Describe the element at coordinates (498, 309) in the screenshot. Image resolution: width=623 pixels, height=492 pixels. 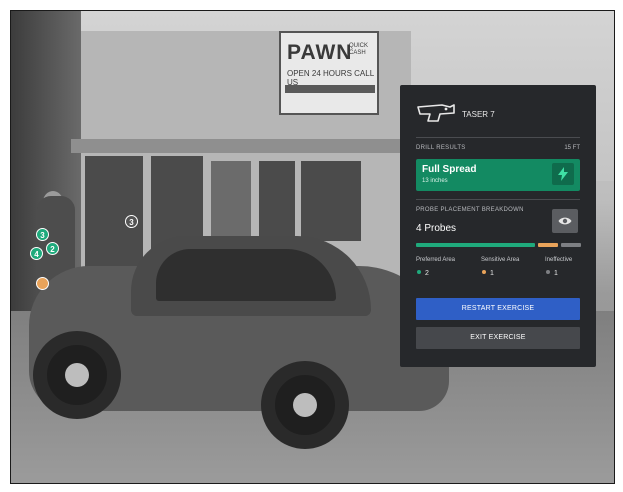
I see `restart-exercise-button: RESTART EXERCISE` at that location.